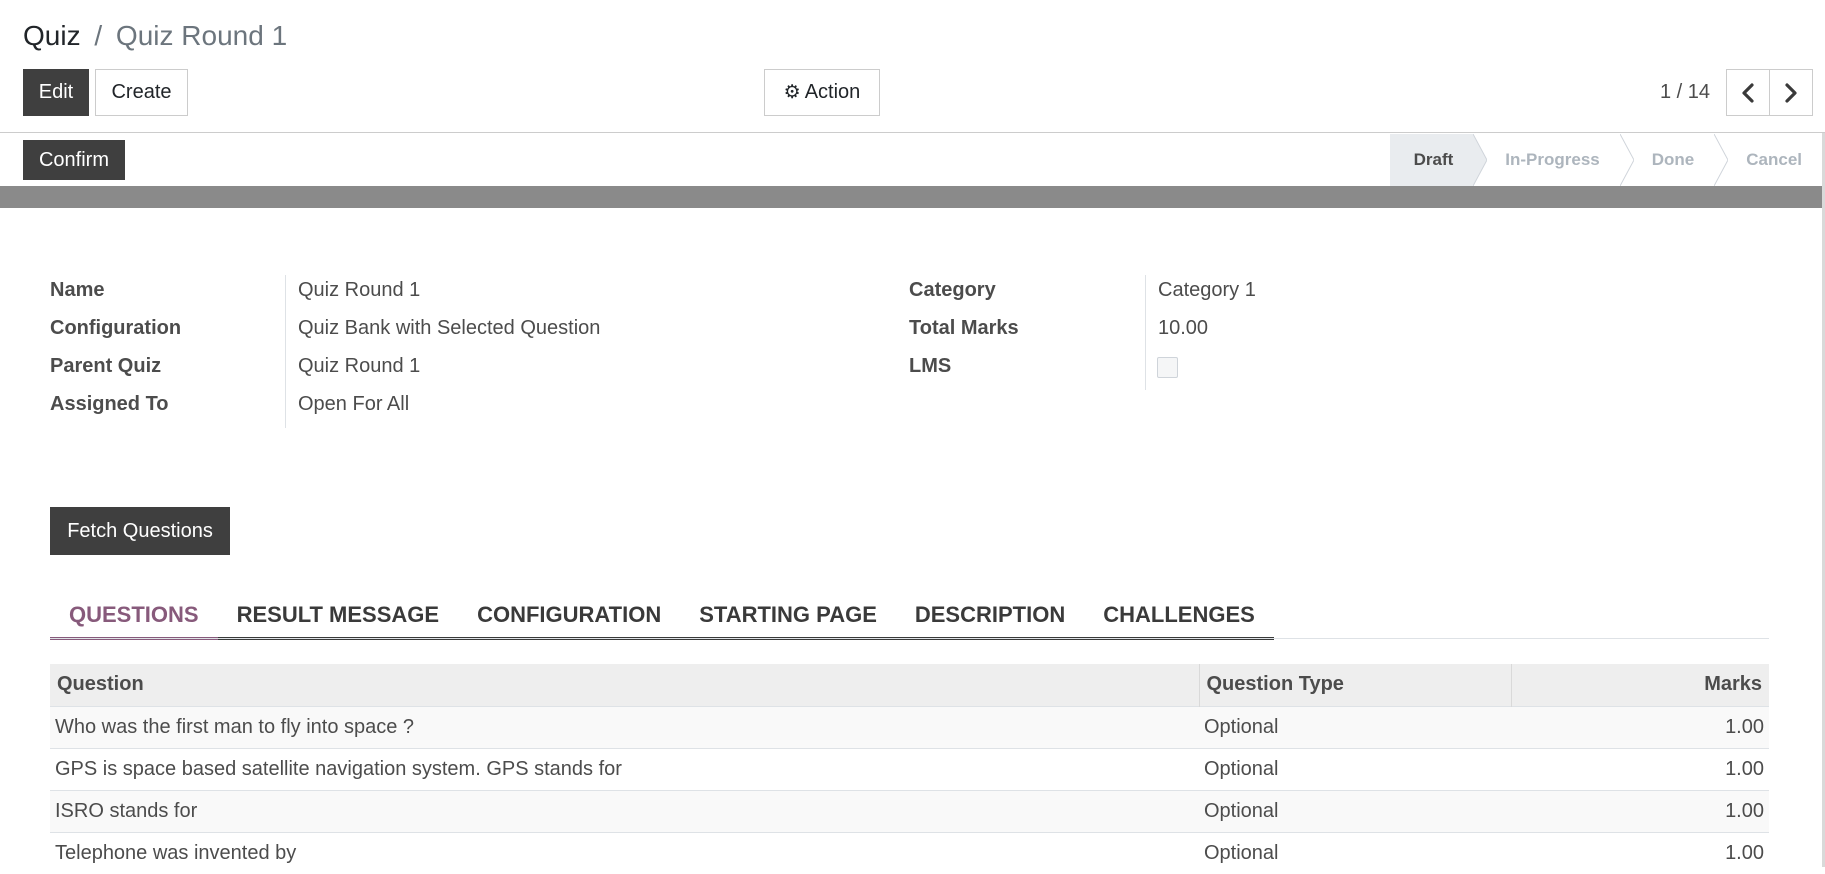  What do you see at coordinates (569, 618) in the screenshot?
I see `tab-configuration: CONFIGURATION` at bounding box center [569, 618].